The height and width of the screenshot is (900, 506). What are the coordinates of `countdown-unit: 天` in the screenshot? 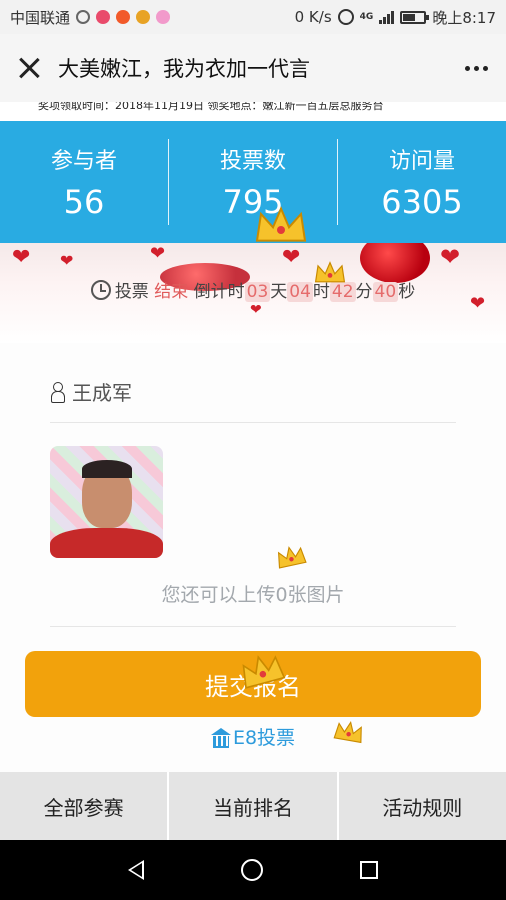 It's located at (279, 292).